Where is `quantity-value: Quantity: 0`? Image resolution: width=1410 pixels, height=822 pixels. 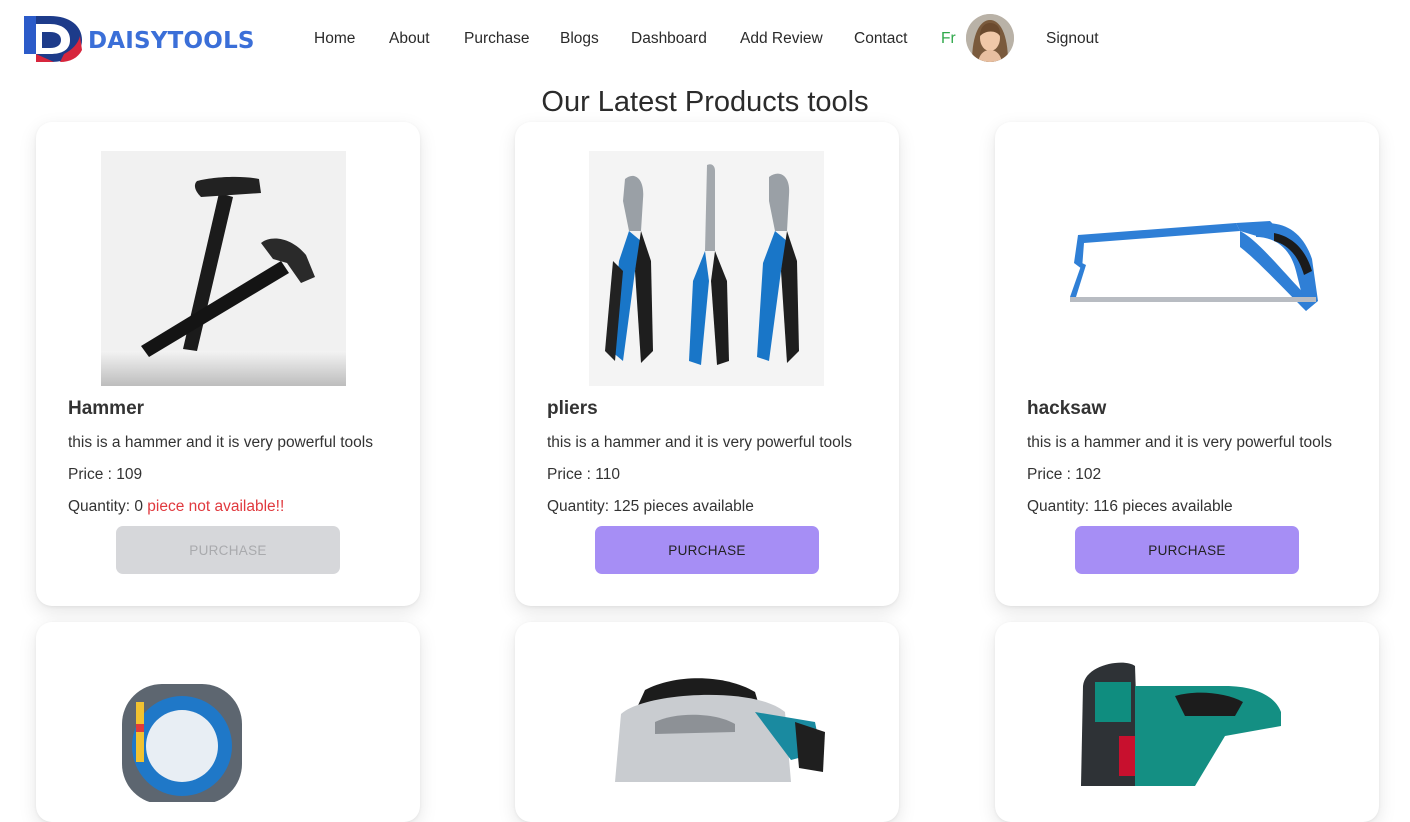 quantity-value: Quantity: 0 is located at coordinates (105, 506).